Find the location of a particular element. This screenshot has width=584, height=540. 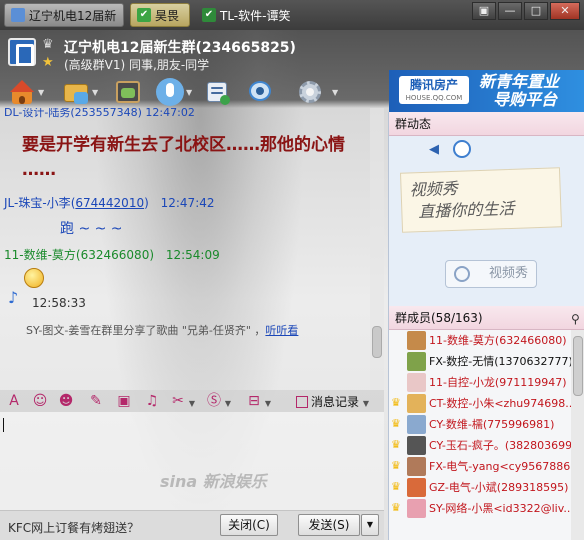

list-item: 11-数维-莫方(632466080) is located at coordinates (480, 340).